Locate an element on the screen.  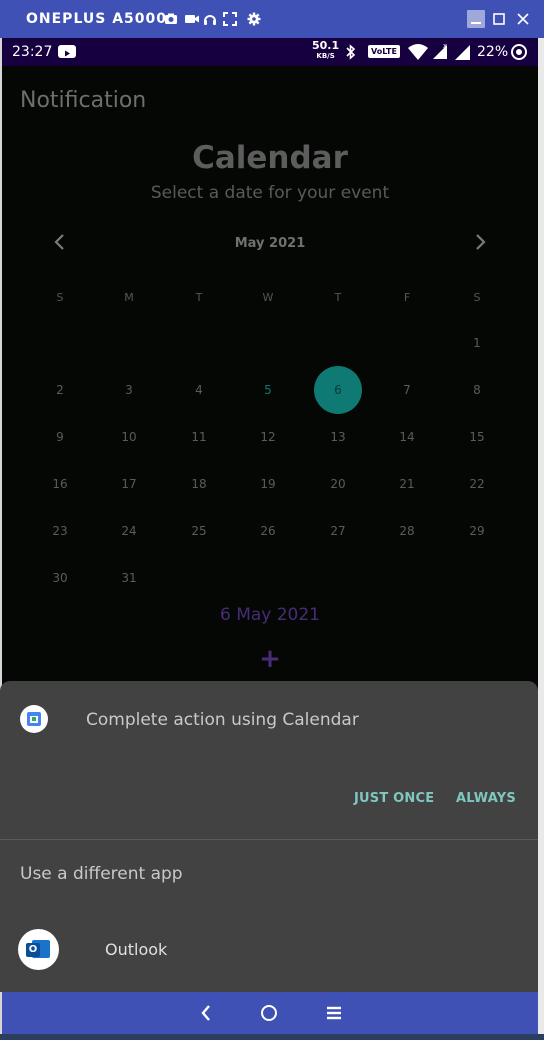
calendar-day: 11 is located at coordinates (199, 437).